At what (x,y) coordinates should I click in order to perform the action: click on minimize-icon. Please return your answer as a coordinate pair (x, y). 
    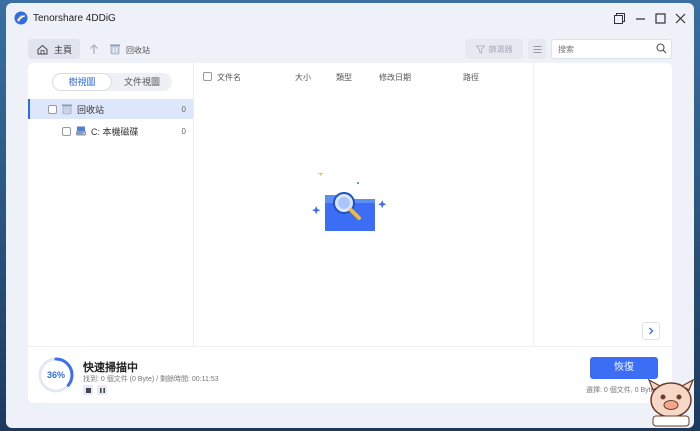
    Looking at the image, I should click on (640, 18).